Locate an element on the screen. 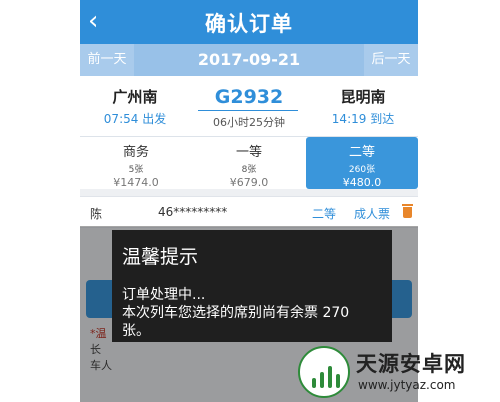 The width and height of the screenshot is (500, 402). passenger-seat-class: 二等 is located at coordinates (324, 213).